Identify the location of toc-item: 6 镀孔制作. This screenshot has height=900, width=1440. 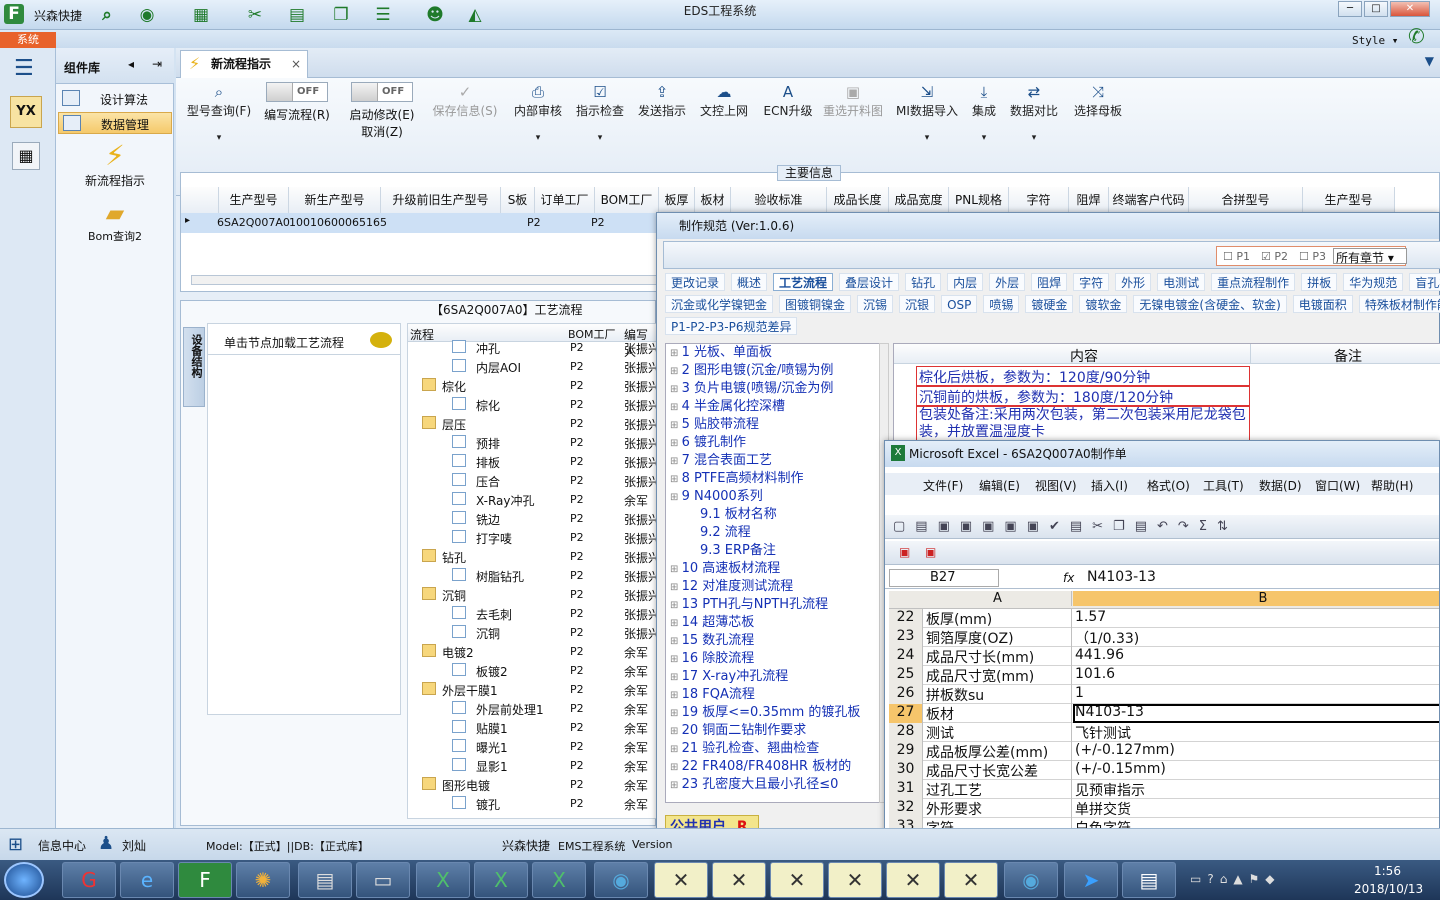
(774, 443).